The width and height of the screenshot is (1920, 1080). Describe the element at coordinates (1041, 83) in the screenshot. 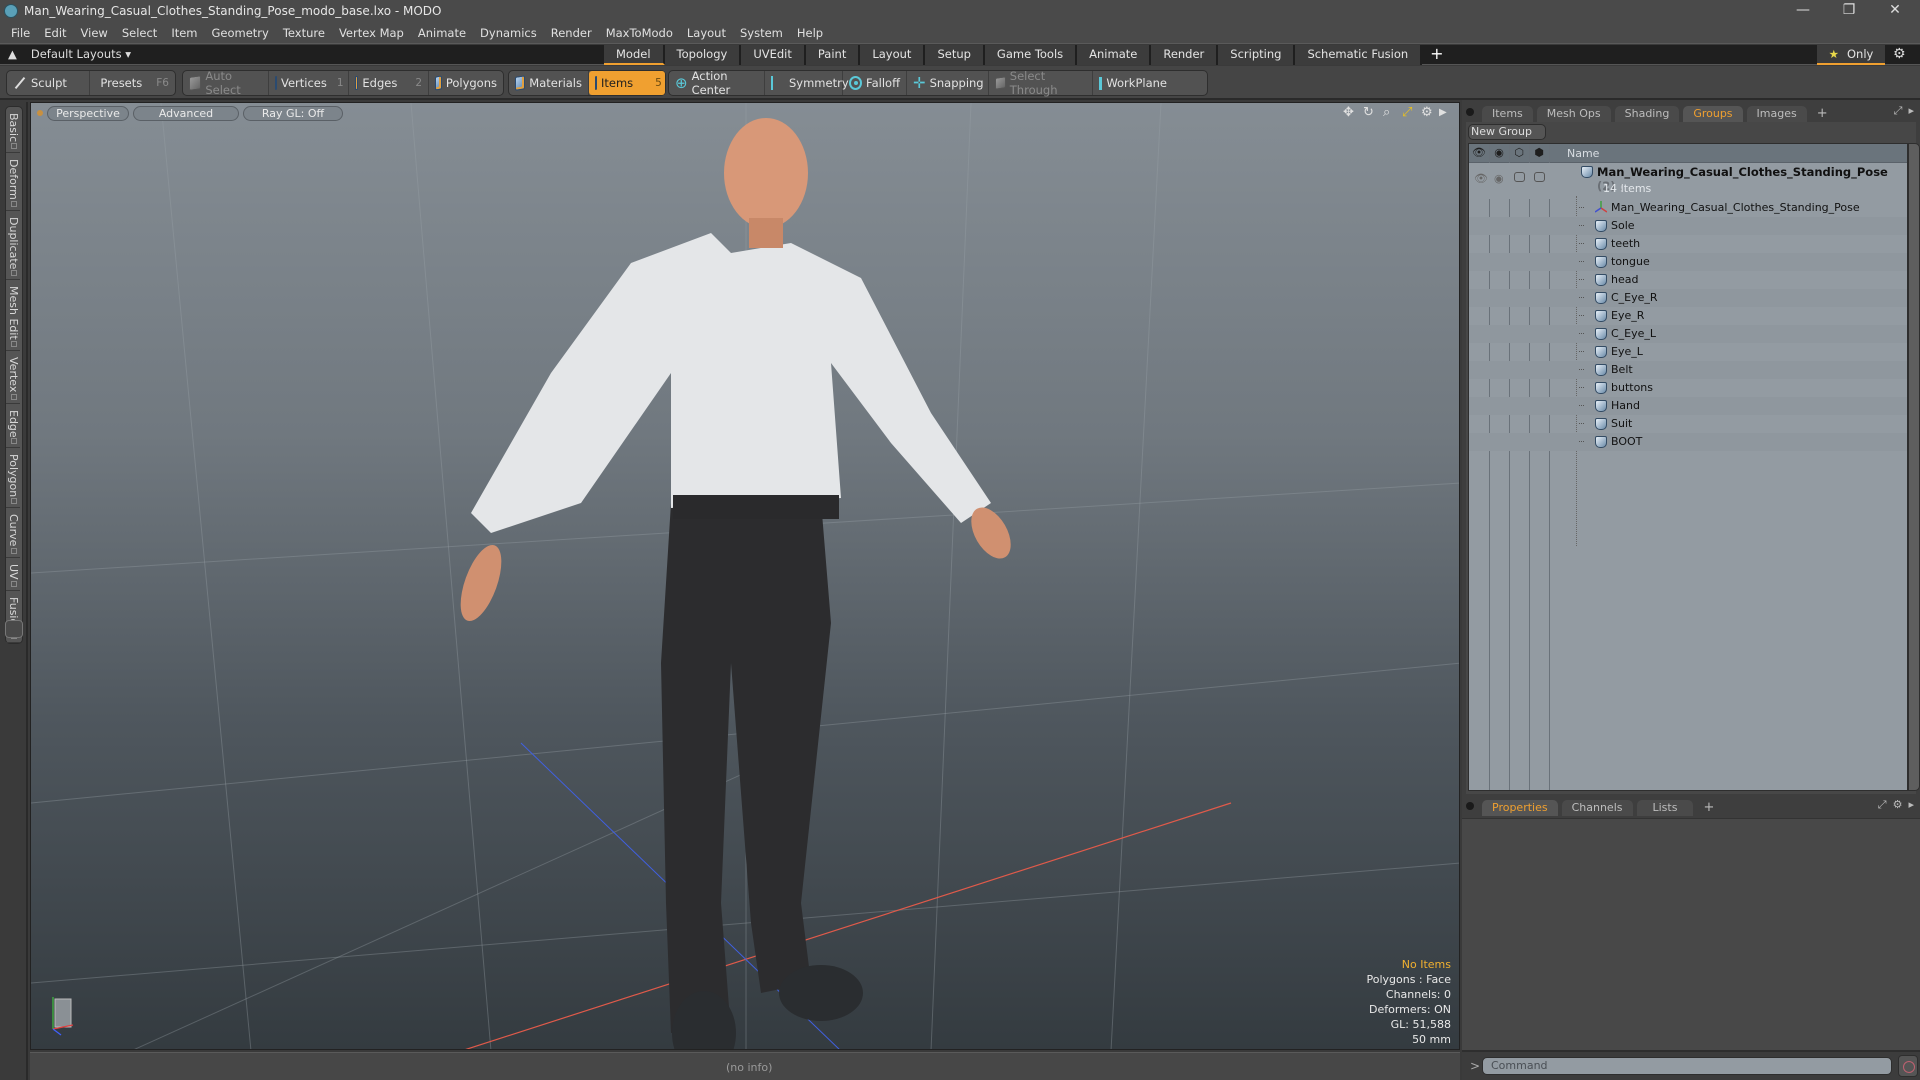

I see `select-through-button: Select Through` at that location.